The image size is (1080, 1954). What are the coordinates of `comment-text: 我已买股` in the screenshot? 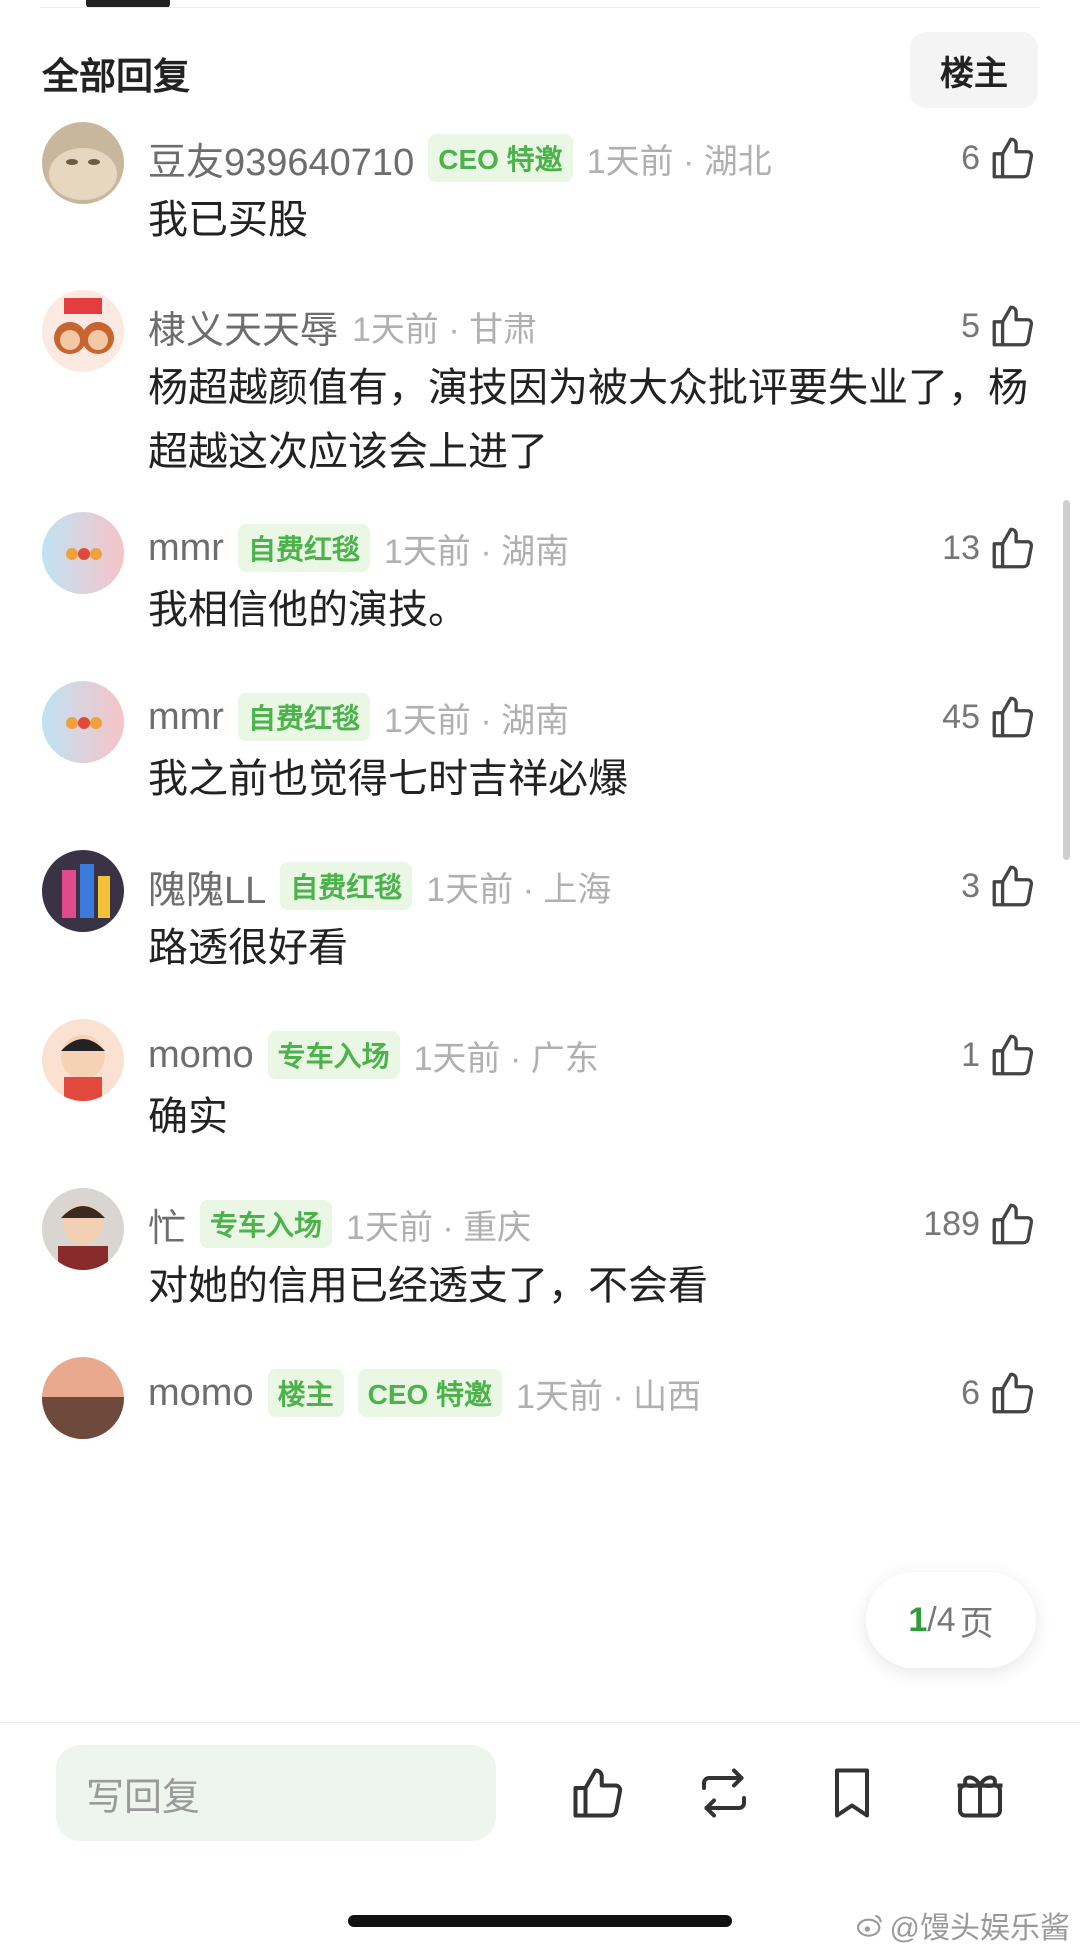 It's located at (228, 220).